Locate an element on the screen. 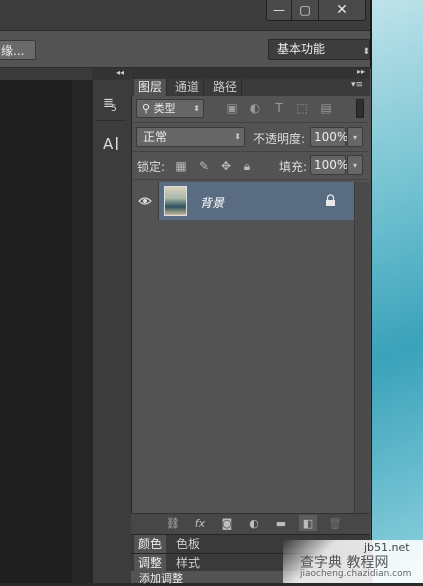 The width and height of the screenshot is (423, 586). filter-shape-icon: ⬚ is located at coordinates (302, 108).